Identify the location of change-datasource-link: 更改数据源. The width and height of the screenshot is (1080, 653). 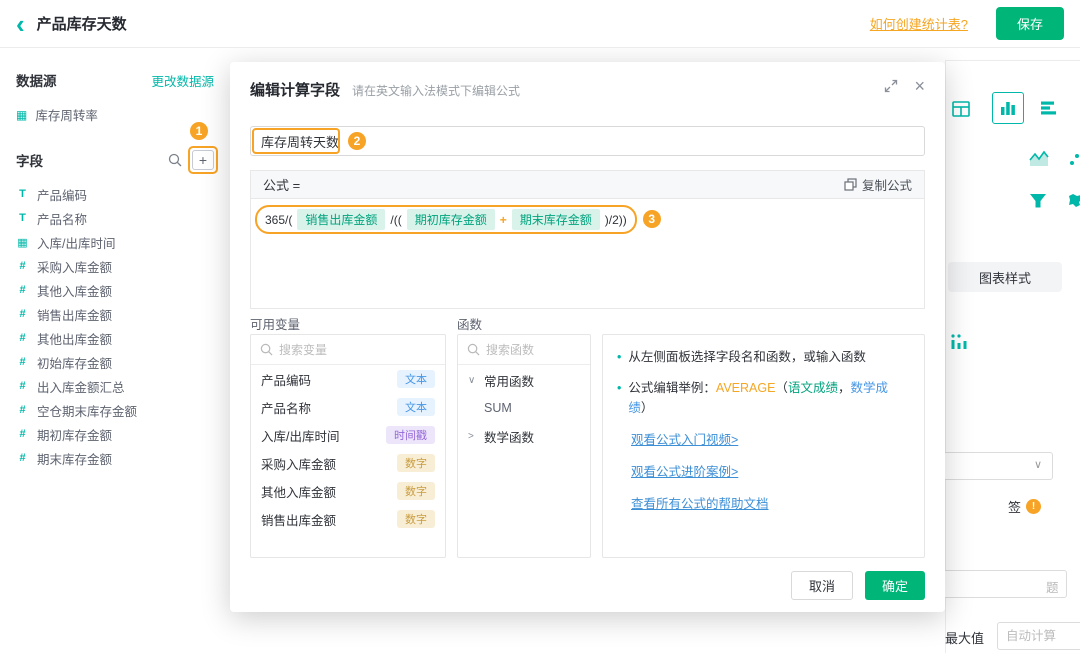
(182, 80).